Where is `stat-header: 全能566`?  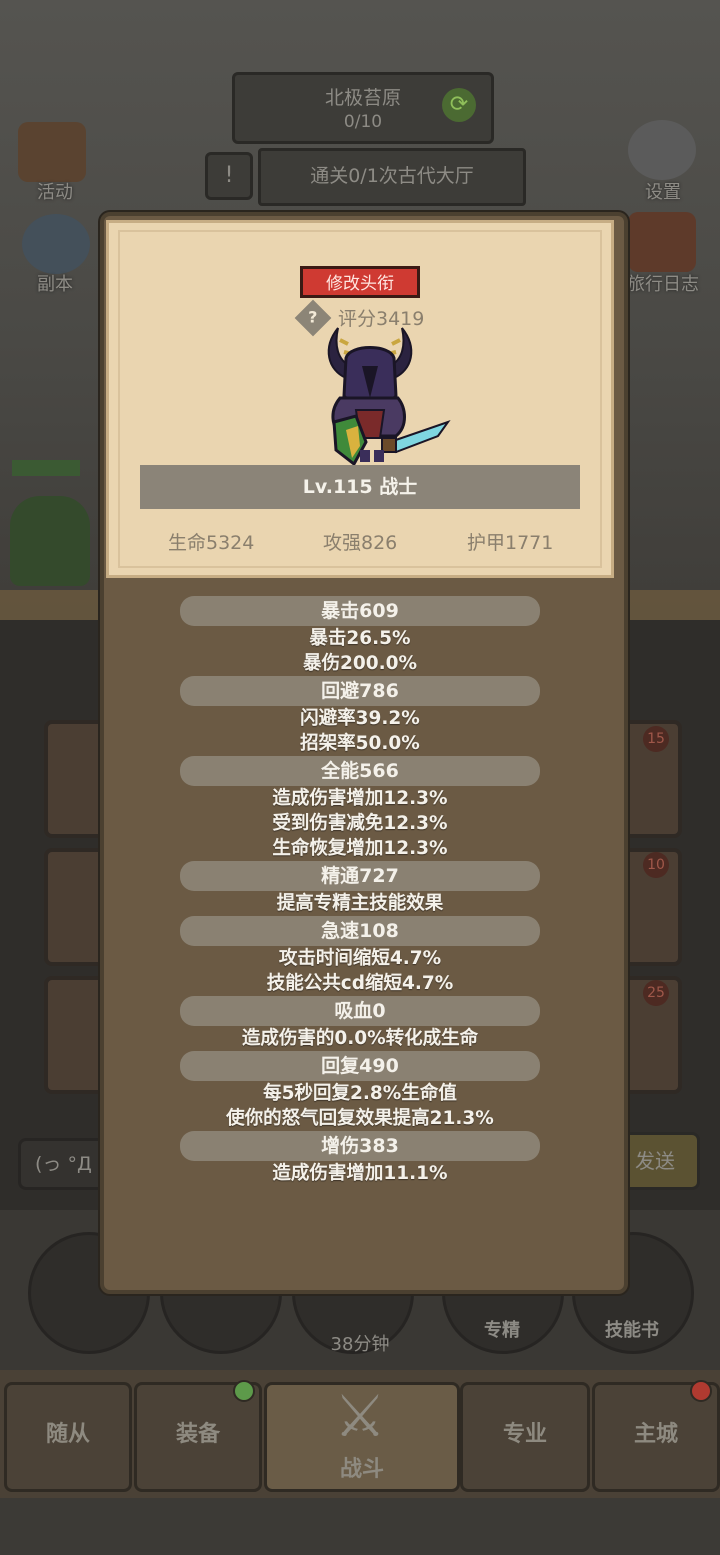
stat-header: 全能566 is located at coordinates (360, 771).